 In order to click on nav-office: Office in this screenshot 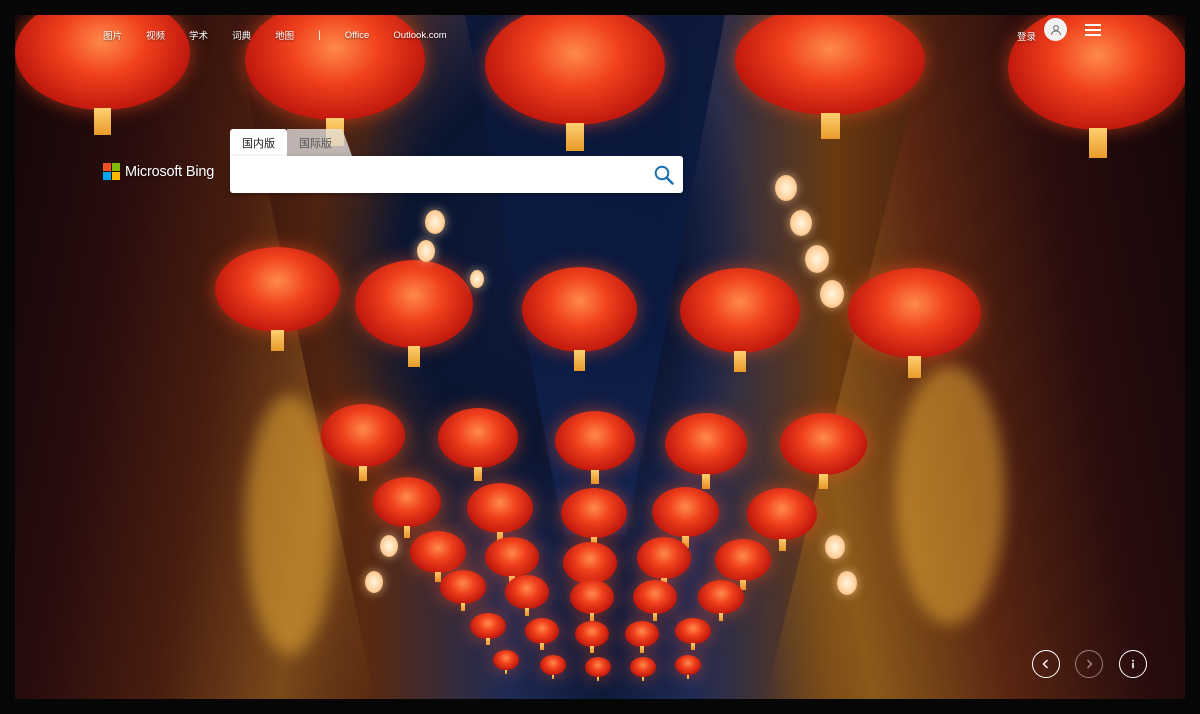, I will do `click(357, 35)`.